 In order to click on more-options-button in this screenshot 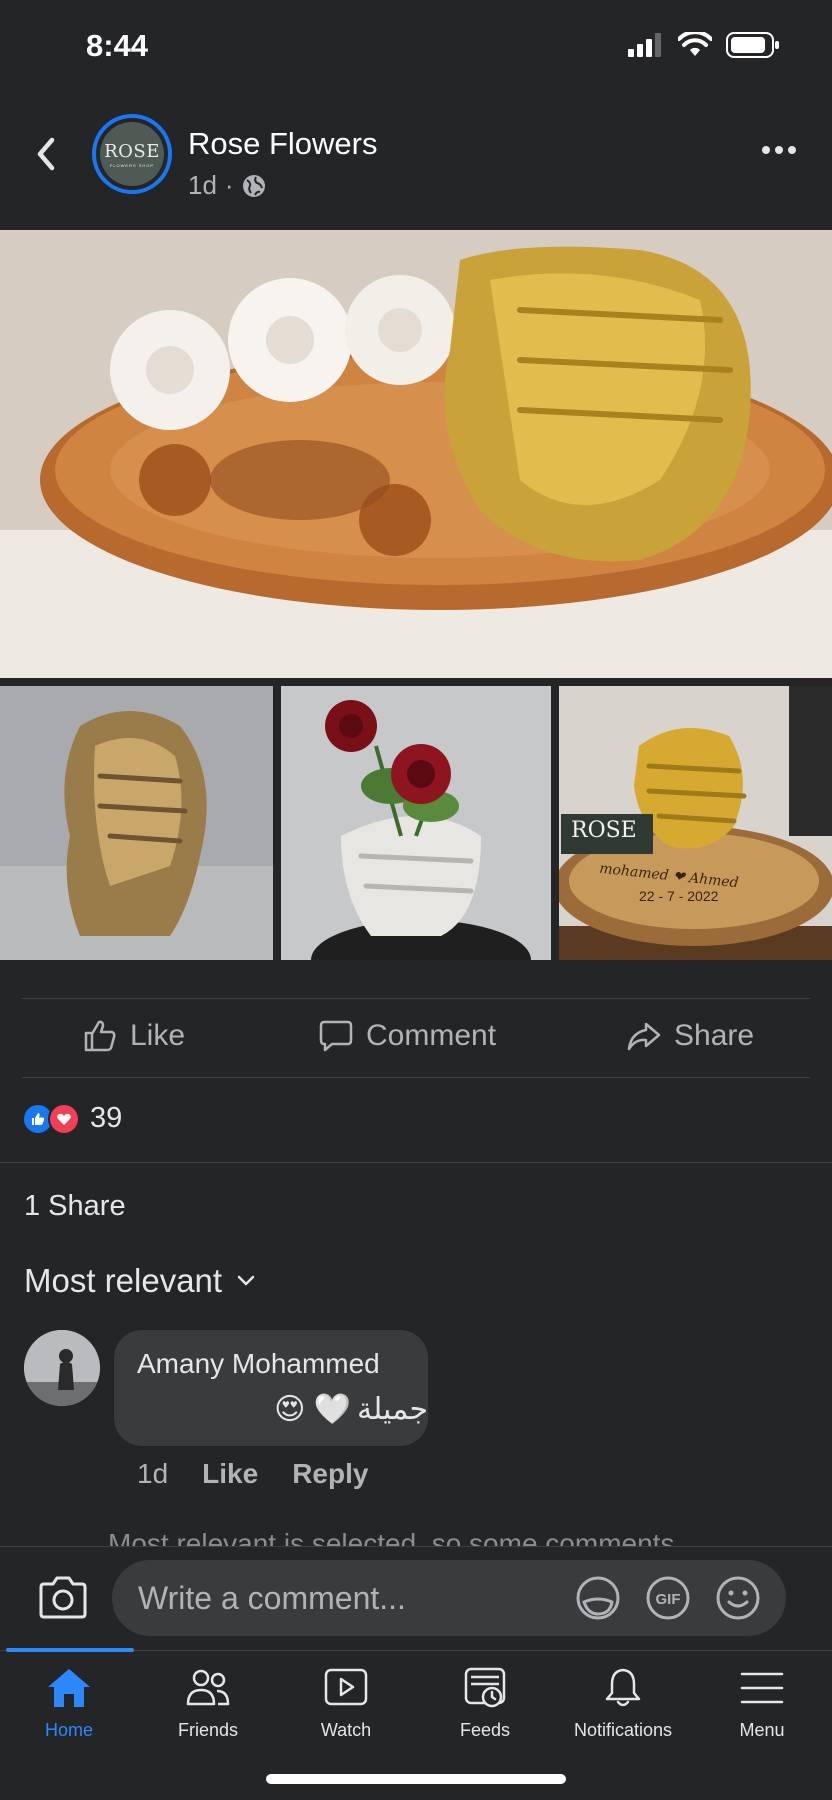, I will do `click(782, 150)`.